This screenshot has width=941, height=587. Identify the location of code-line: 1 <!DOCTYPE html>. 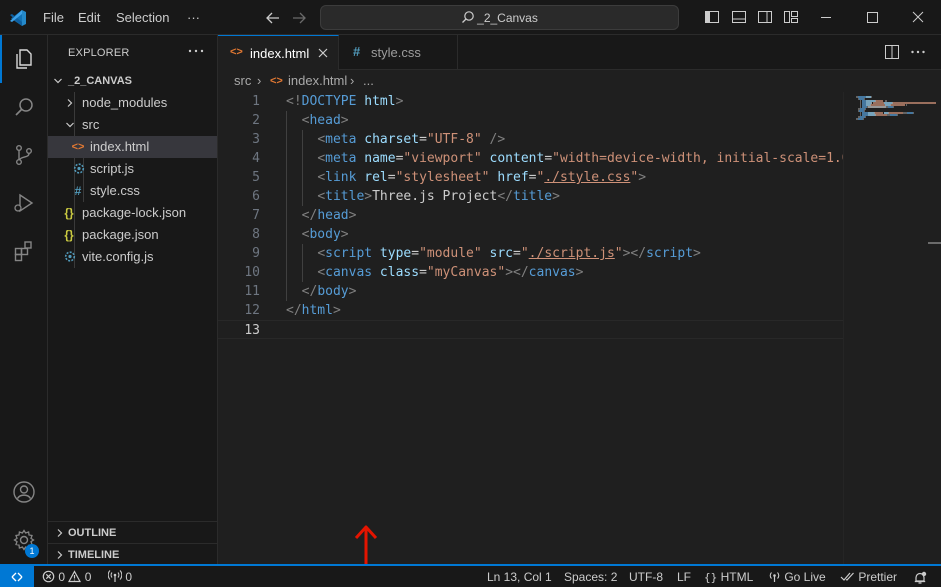
(530, 101).